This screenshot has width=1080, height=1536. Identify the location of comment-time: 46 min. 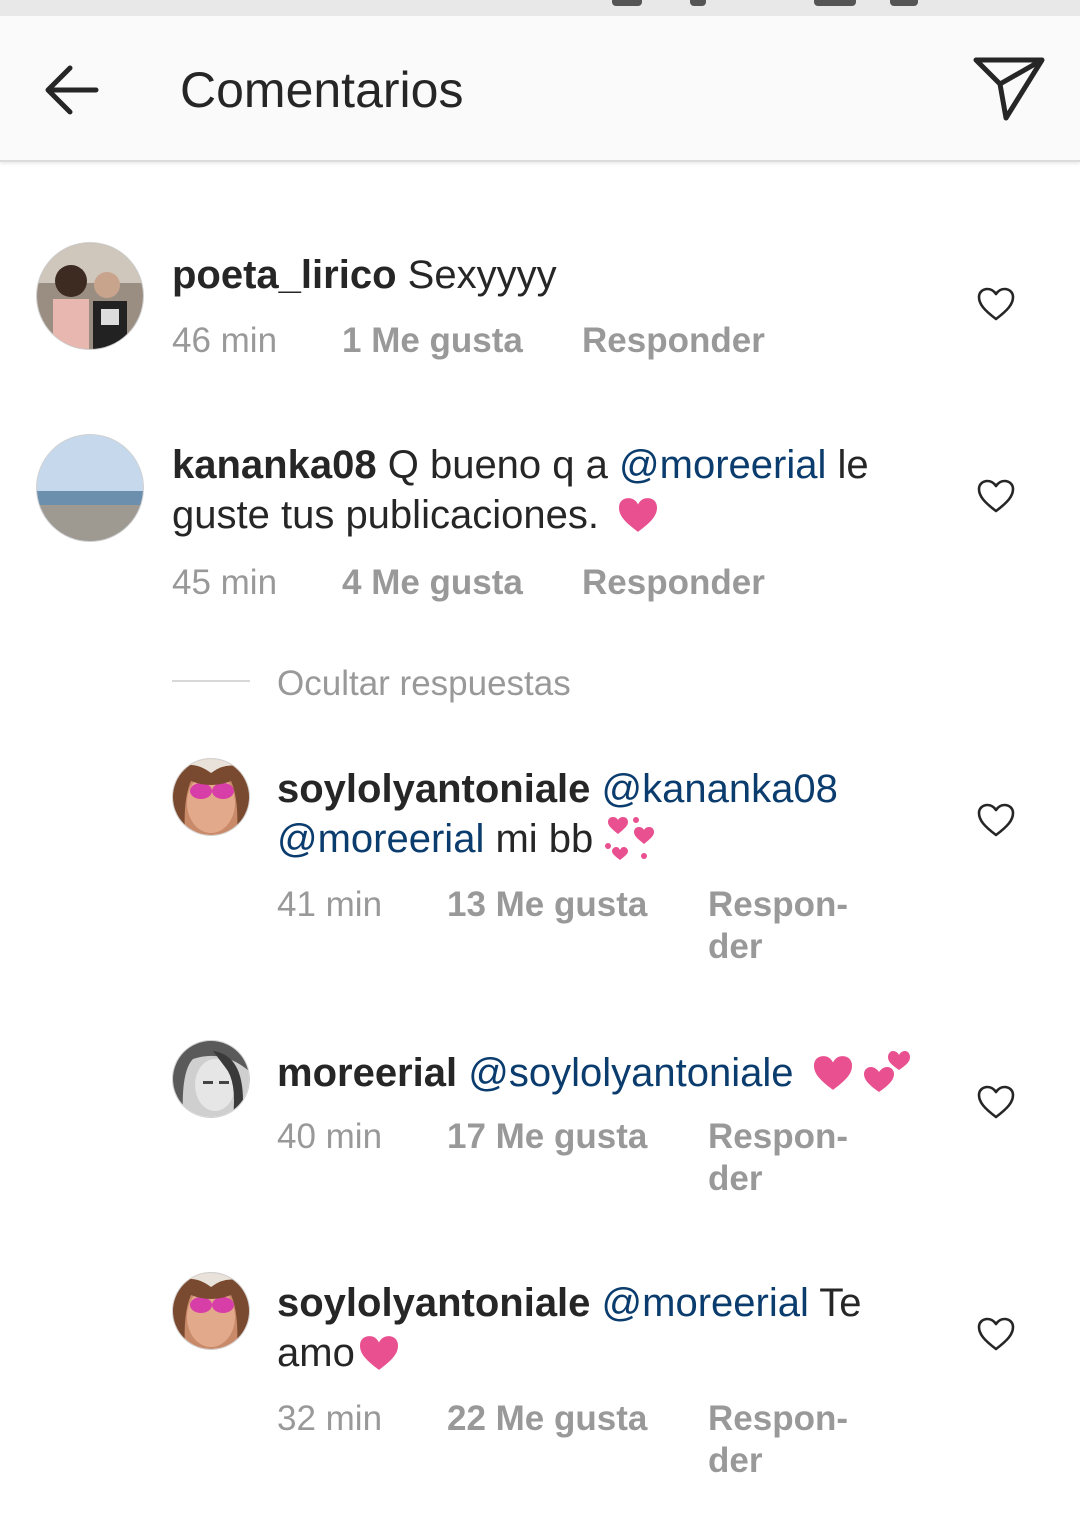
(225, 340).